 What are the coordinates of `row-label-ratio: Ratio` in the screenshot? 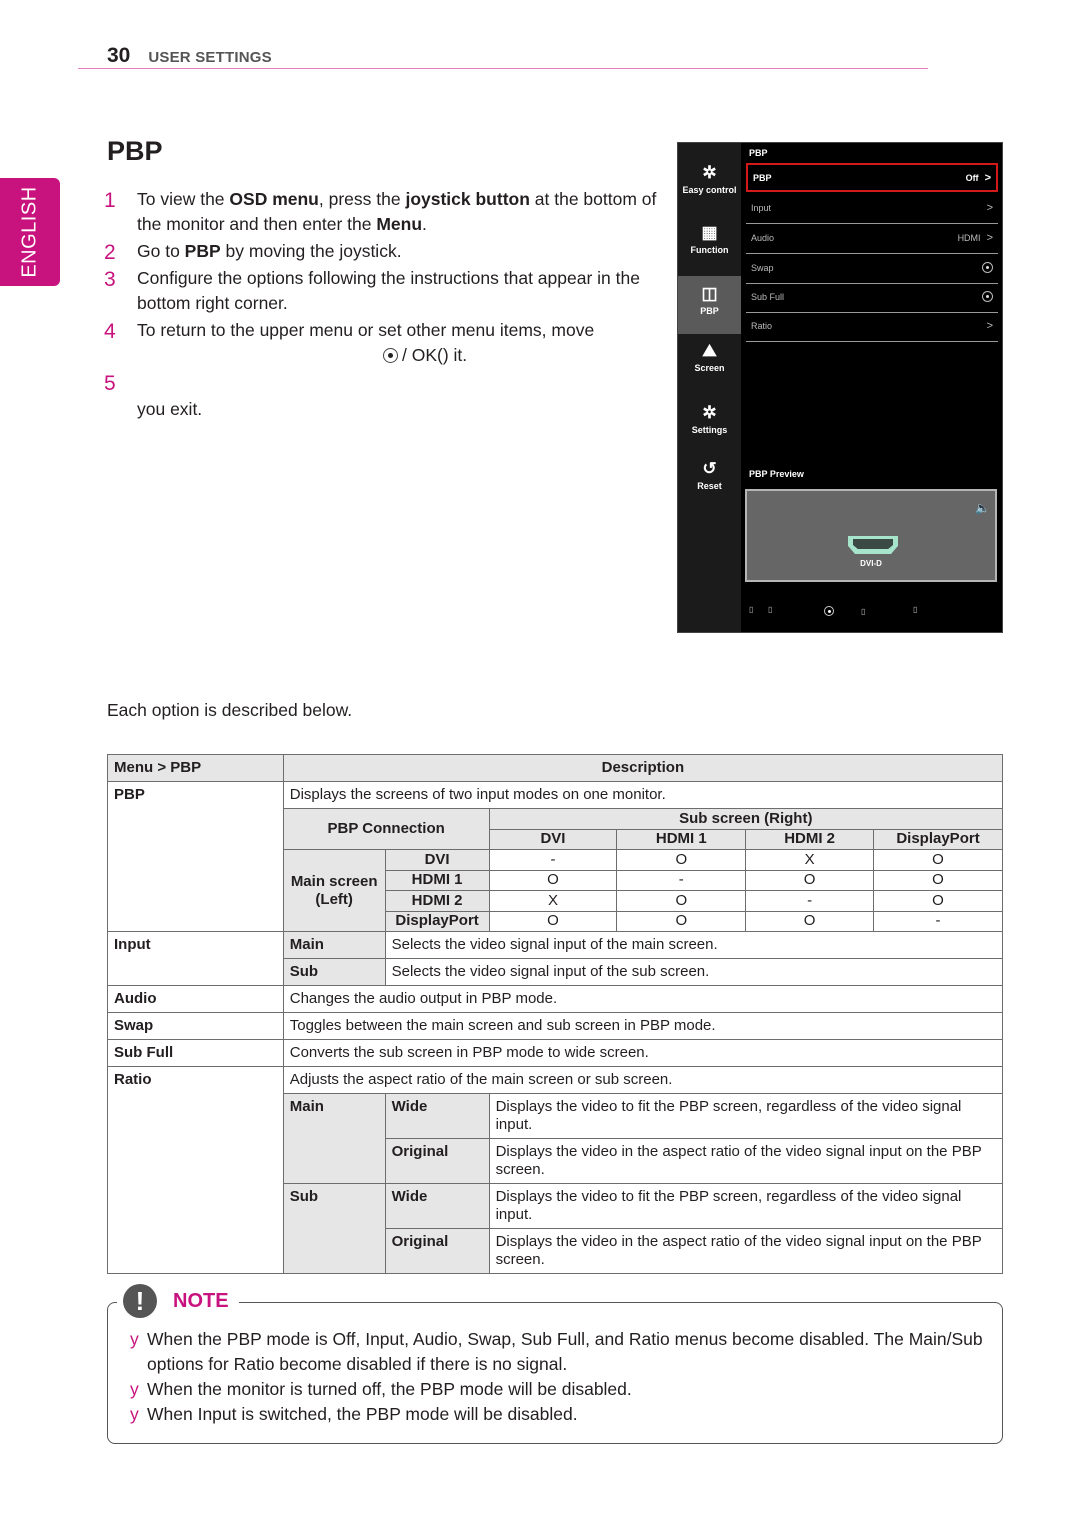 It's located at (195, 1170).